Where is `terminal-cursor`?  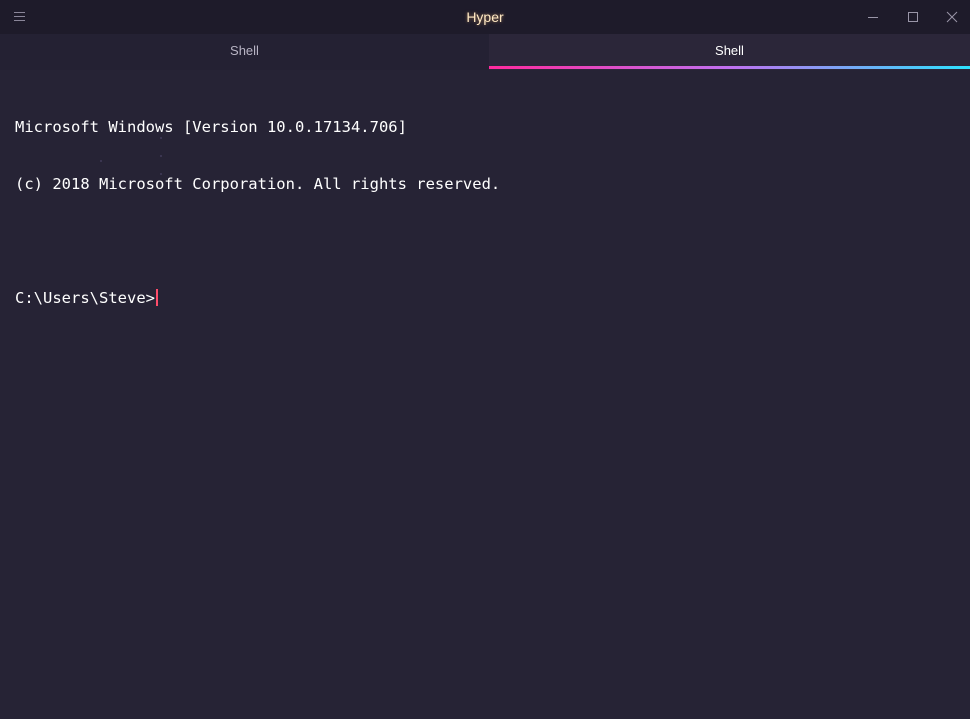 terminal-cursor is located at coordinates (156, 297).